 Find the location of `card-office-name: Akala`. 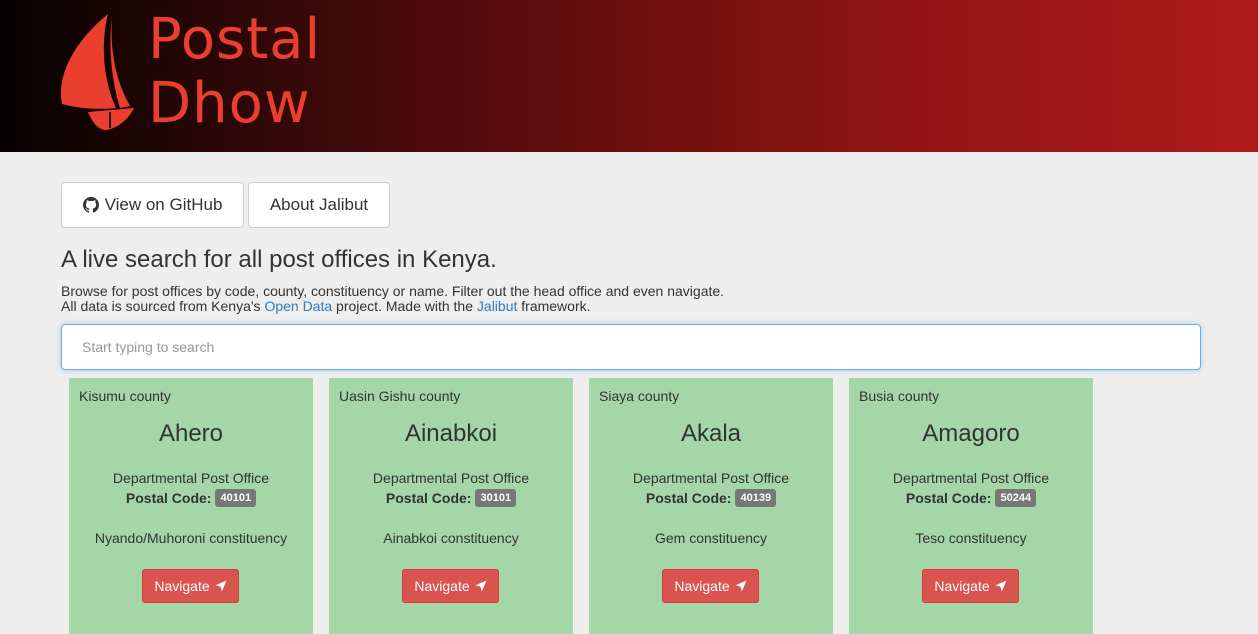

card-office-name: Akala is located at coordinates (711, 433).